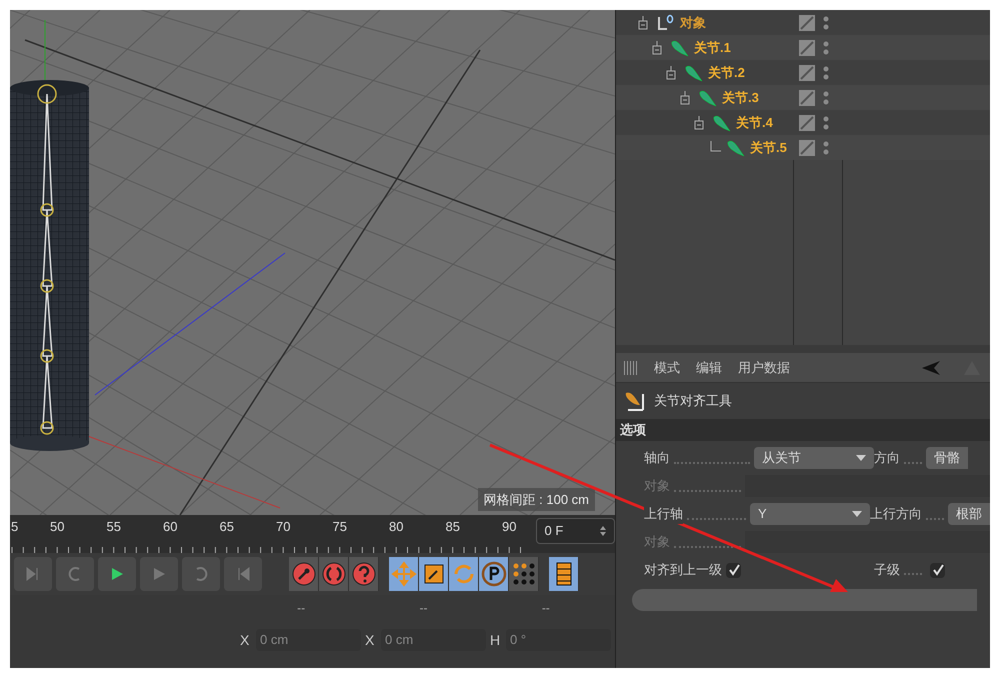 The height and width of the screenshot is (679, 1000). Describe the element at coordinates (693, 401) in the screenshot. I see `tool-title: 关节对齐工具` at that location.